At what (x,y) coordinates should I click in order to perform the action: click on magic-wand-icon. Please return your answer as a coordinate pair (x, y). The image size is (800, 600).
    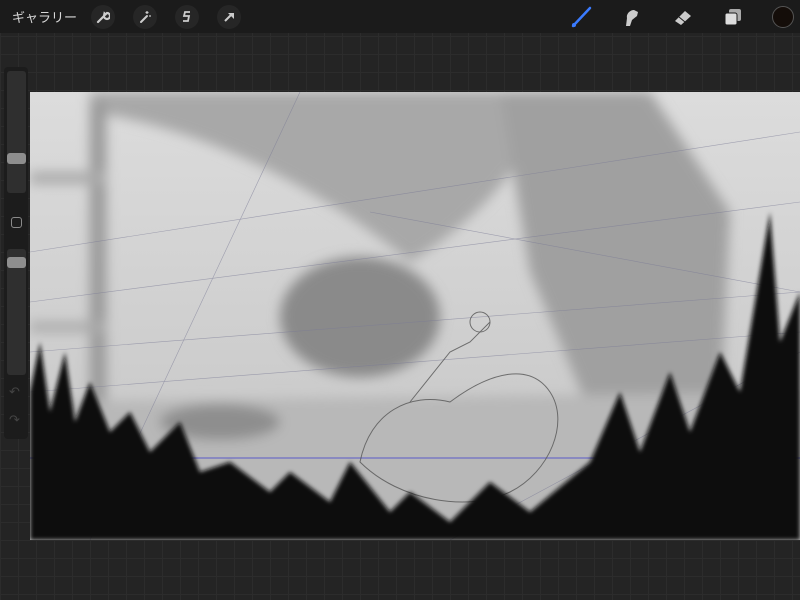
    Looking at the image, I should click on (145, 16).